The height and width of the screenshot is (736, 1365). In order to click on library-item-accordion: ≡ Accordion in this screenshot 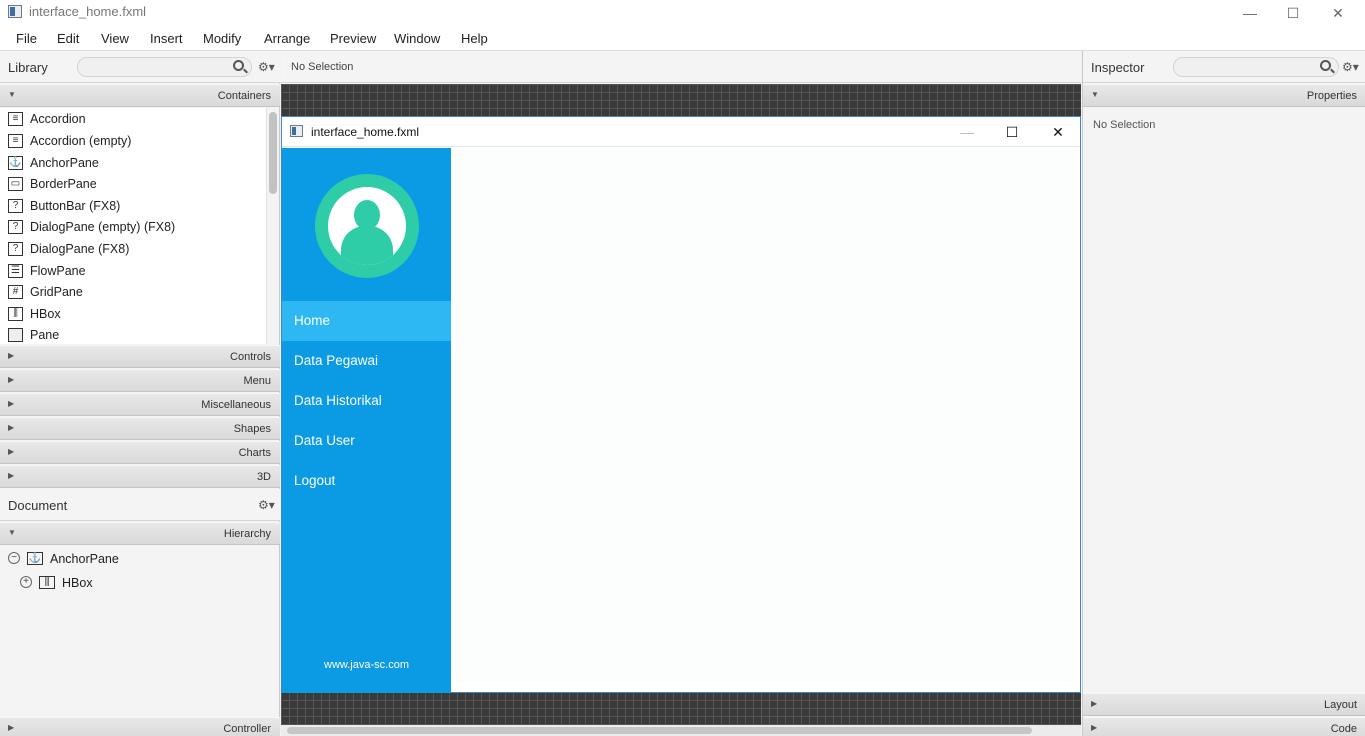, I will do `click(133, 119)`.